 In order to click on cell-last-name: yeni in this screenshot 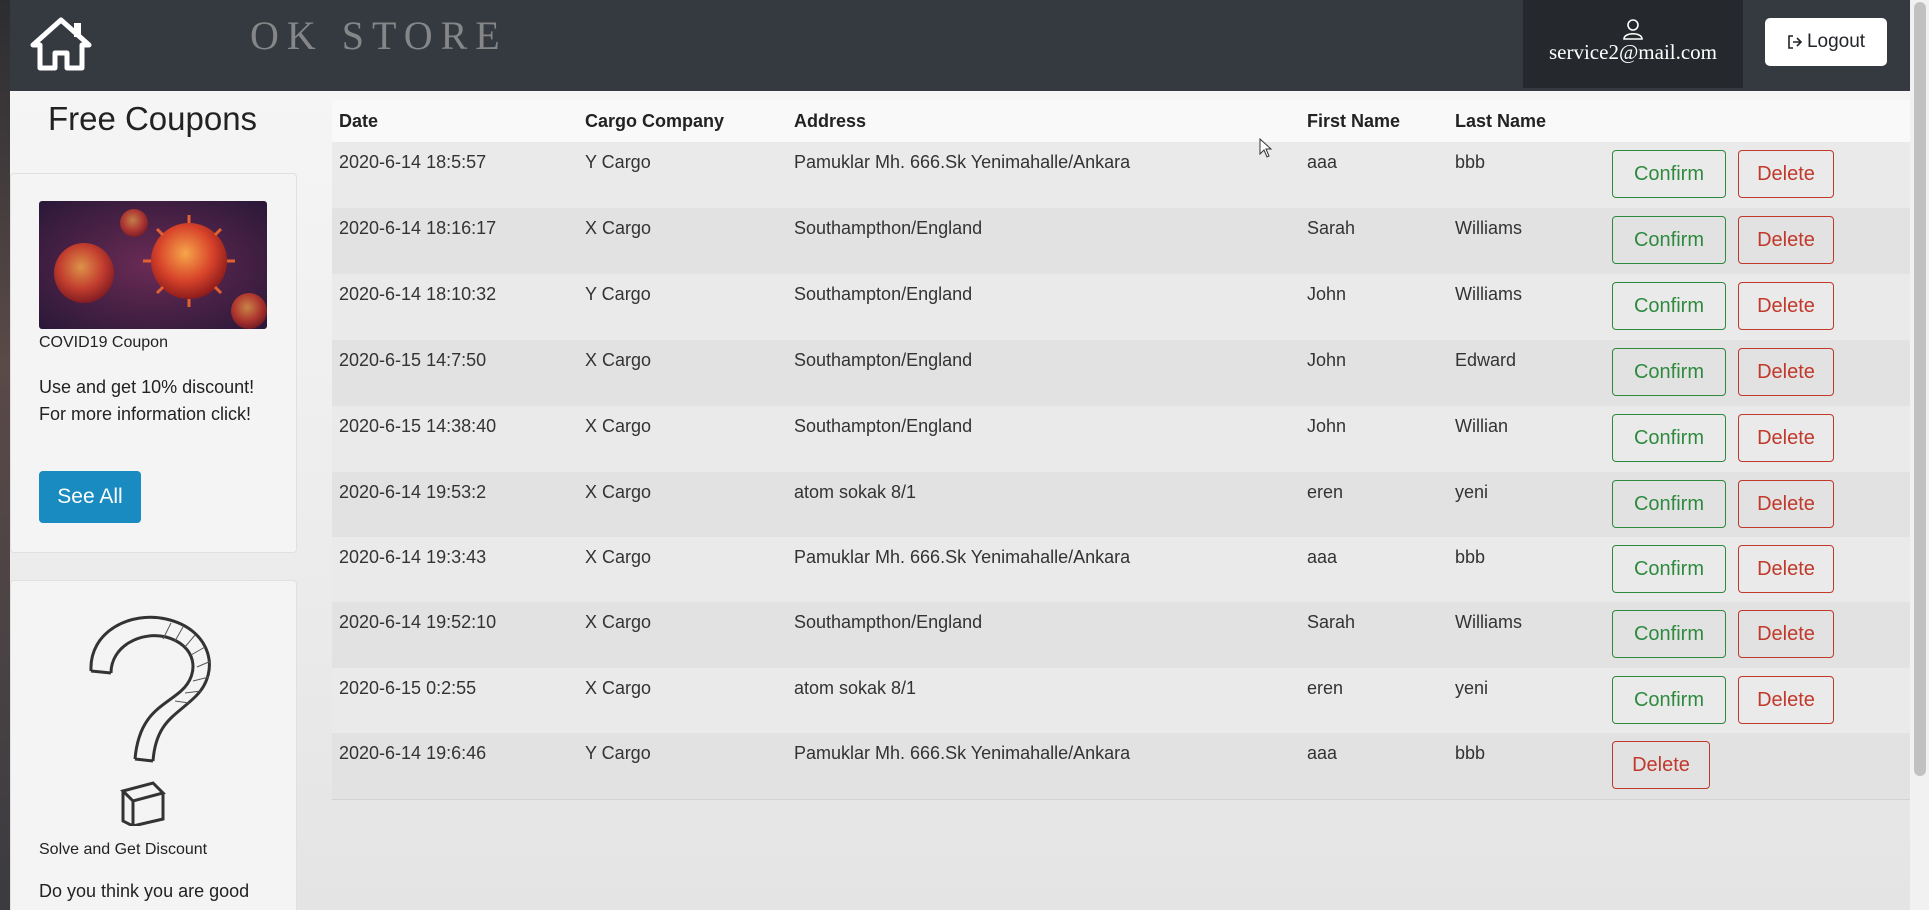, I will do `click(1472, 492)`.